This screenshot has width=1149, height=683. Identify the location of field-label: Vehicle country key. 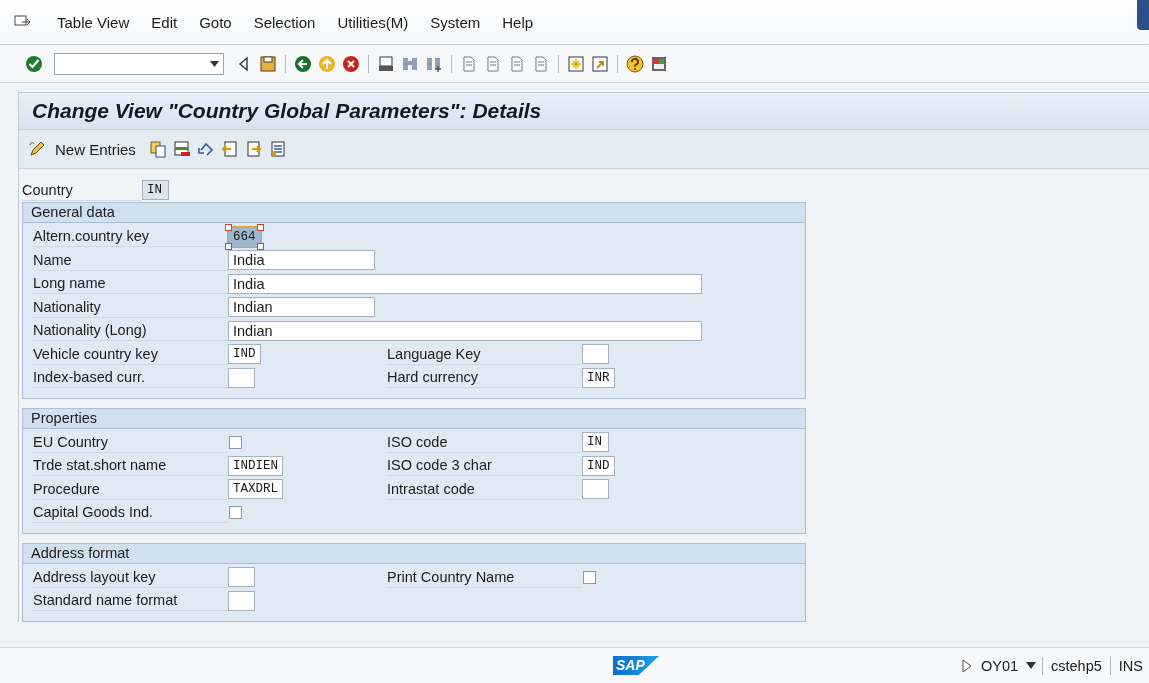
(130, 354).